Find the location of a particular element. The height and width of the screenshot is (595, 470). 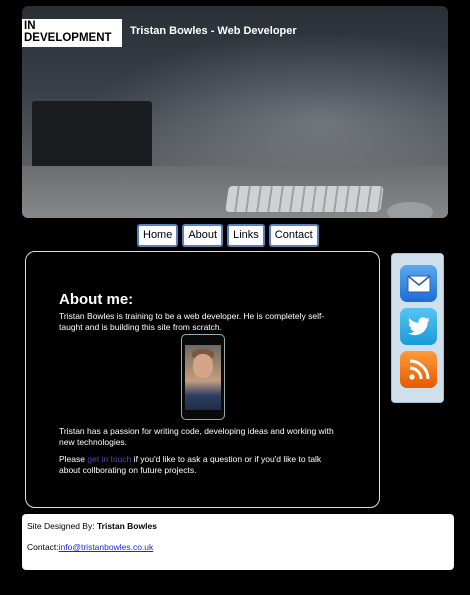

social-panel is located at coordinates (417, 328).